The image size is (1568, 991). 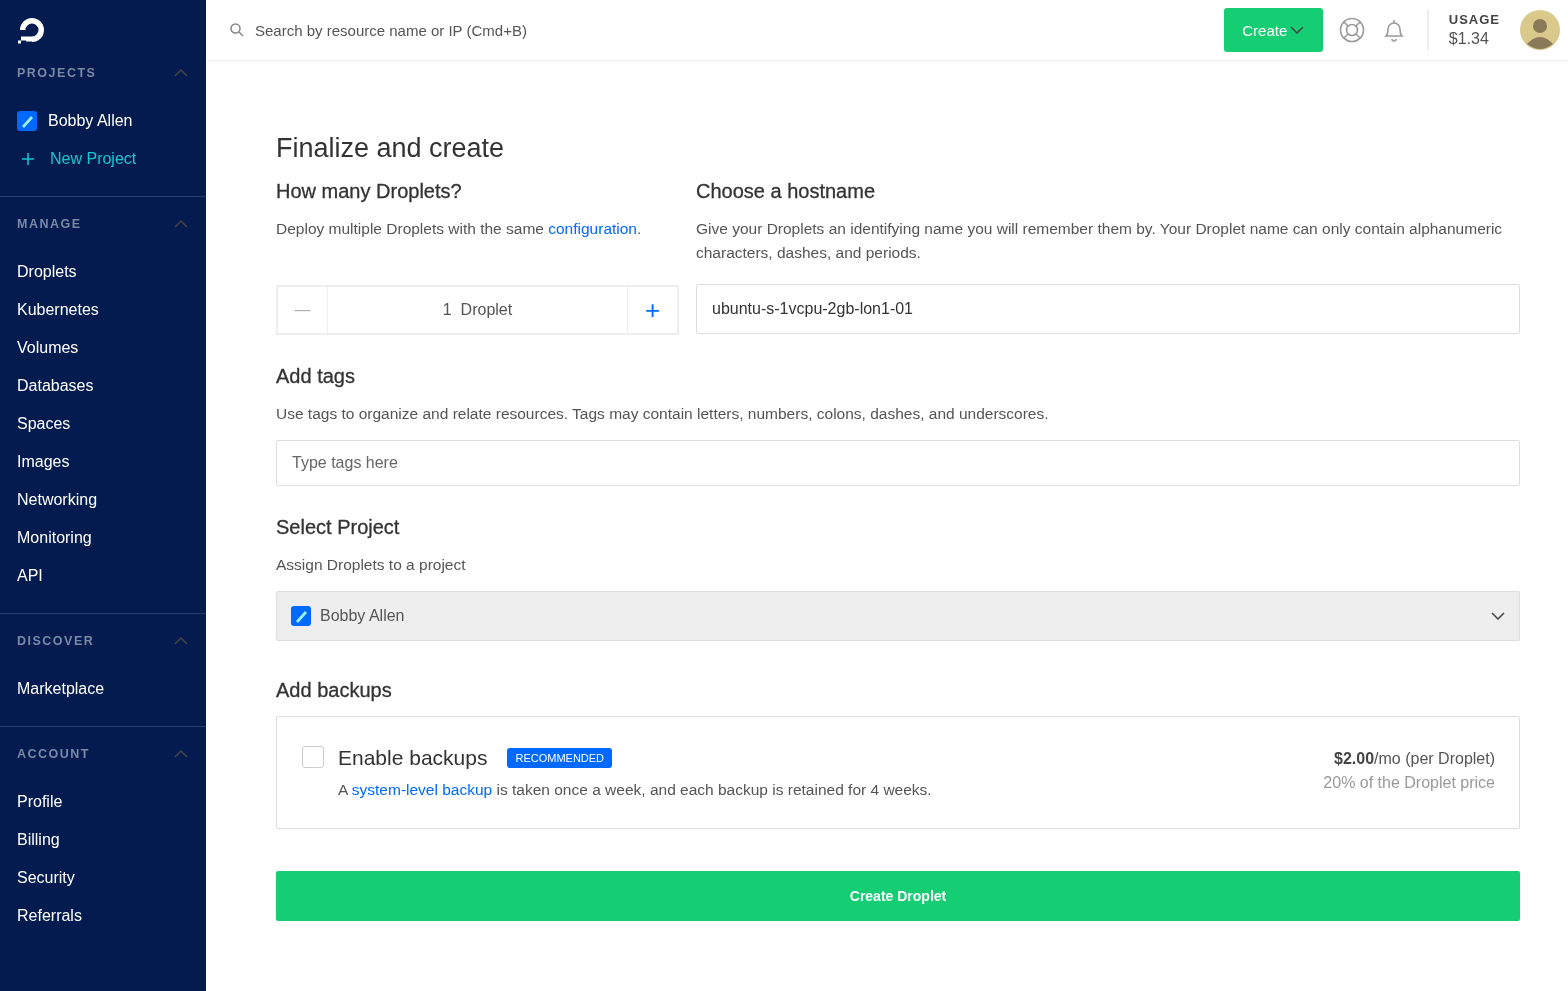 I want to click on avatar, so click(x=1540, y=30).